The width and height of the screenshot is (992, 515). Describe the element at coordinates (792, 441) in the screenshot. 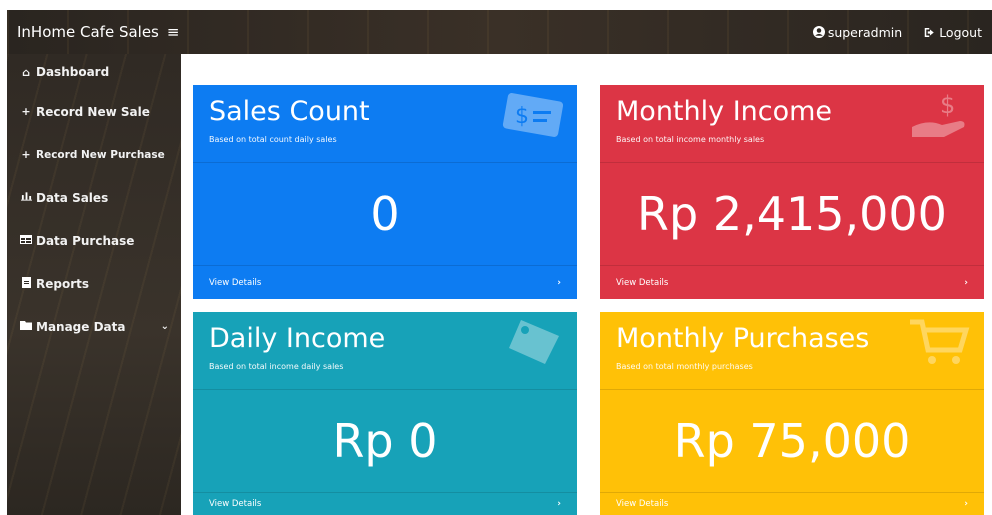

I see `card-value: Rp 75,000` at that location.